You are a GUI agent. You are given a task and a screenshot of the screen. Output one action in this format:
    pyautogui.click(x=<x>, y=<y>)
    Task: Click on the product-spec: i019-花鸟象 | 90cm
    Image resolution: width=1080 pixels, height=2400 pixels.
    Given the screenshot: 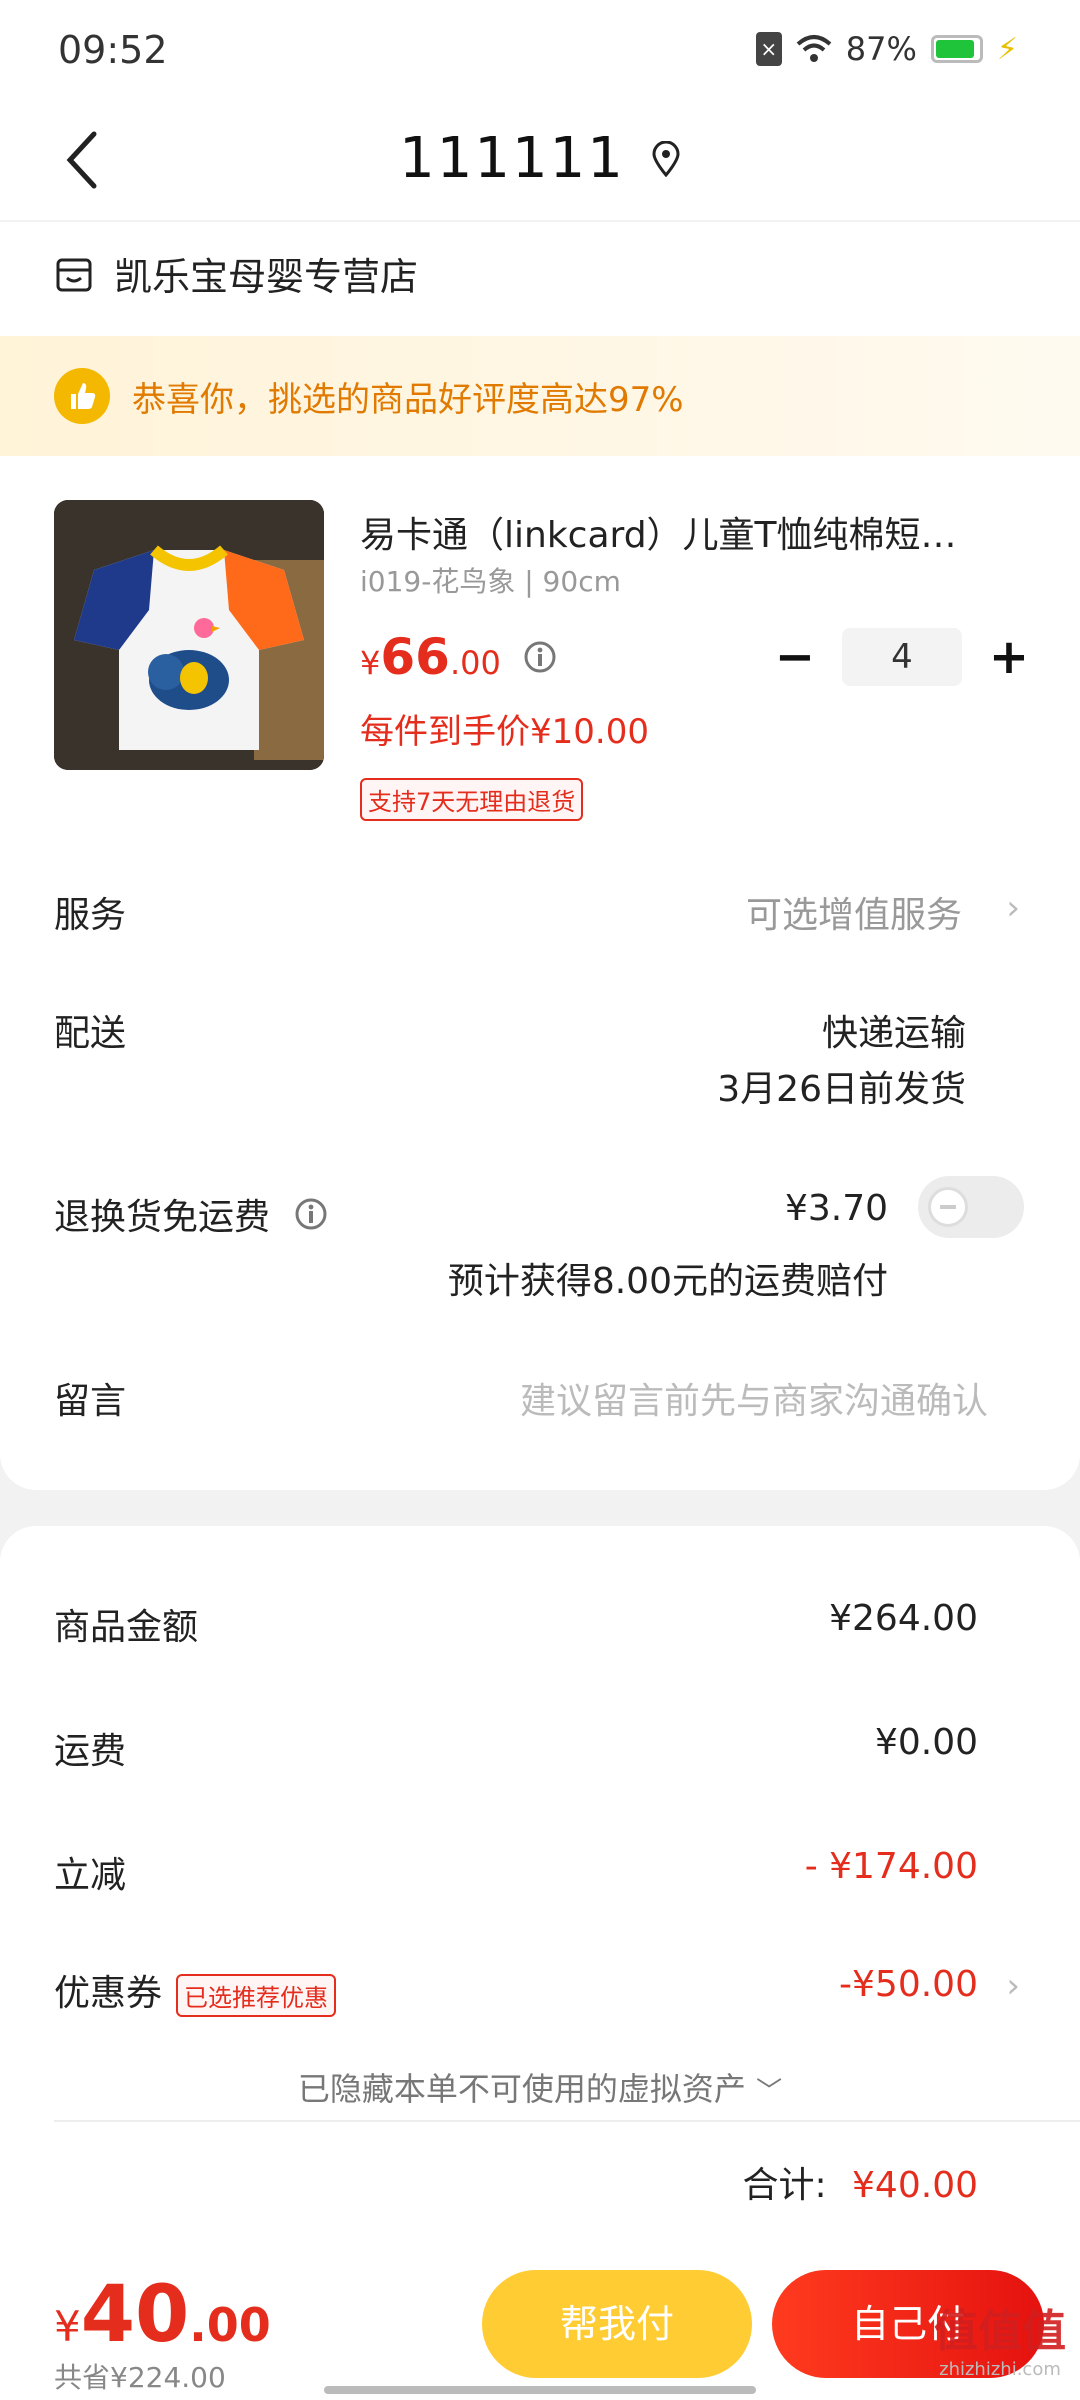 What is the action you would take?
    pyautogui.click(x=490, y=580)
    